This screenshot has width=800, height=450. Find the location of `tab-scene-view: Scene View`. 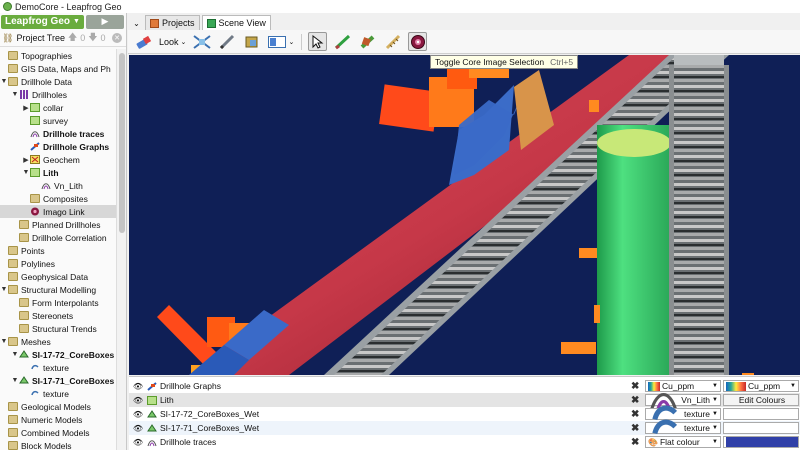

tab-scene-view: Scene View is located at coordinates (236, 22).